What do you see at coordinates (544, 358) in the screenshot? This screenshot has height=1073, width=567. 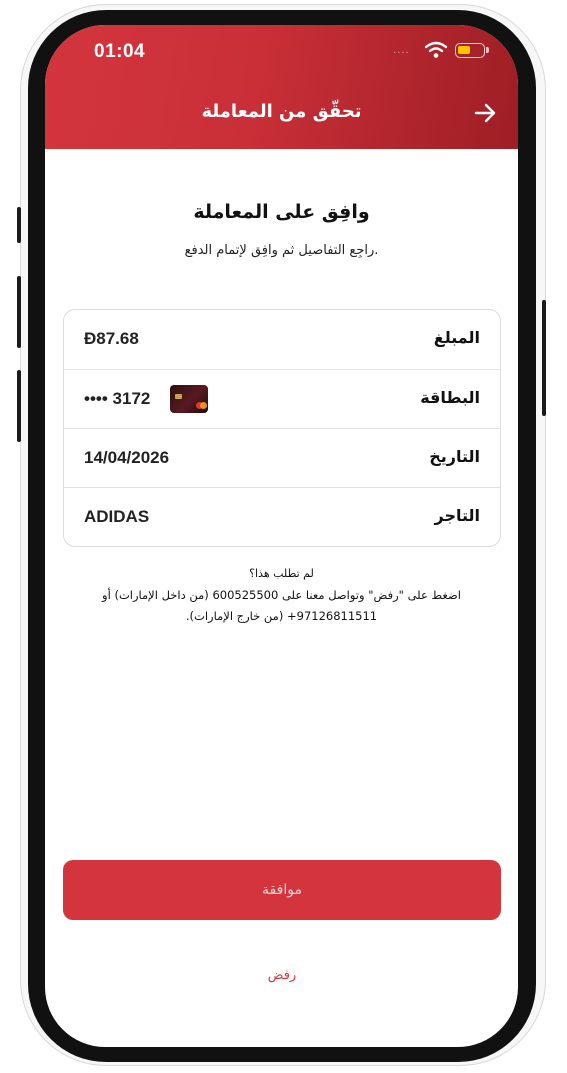 I see `device-power-button` at bounding box center [544, 358].